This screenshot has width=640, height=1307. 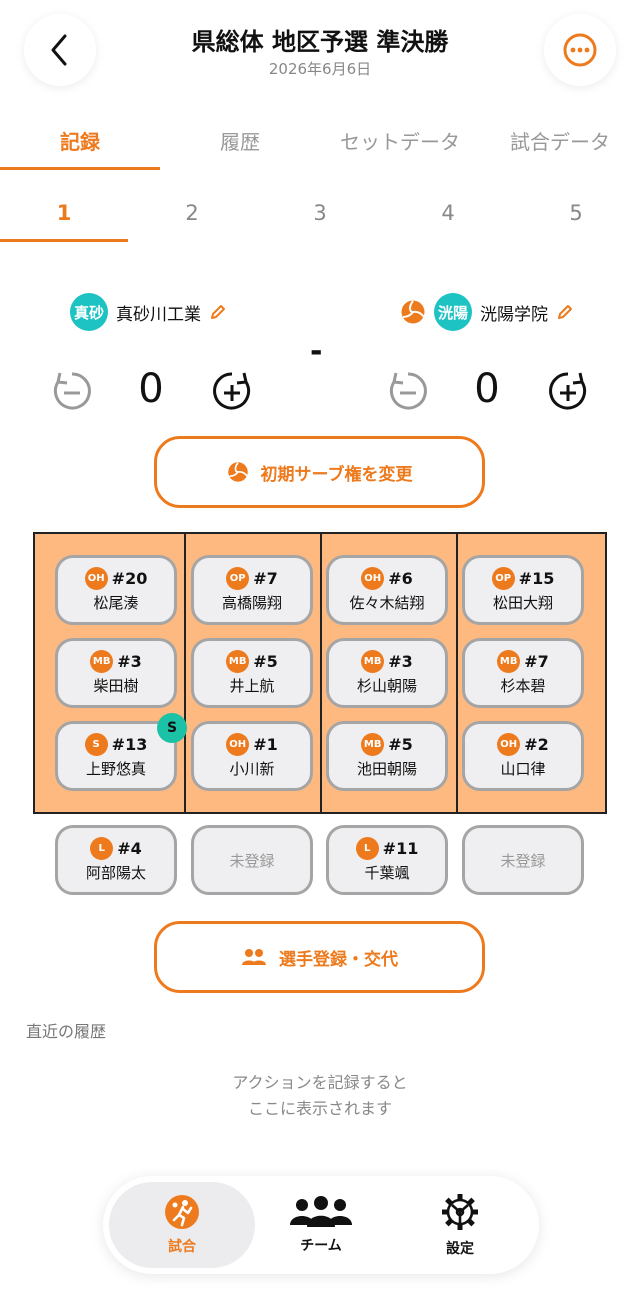 What do you see at coordinates (387, 756) in the screenshot?
I see `court-player: MB #5 池田朝陽` at bounding box center [387, 756].